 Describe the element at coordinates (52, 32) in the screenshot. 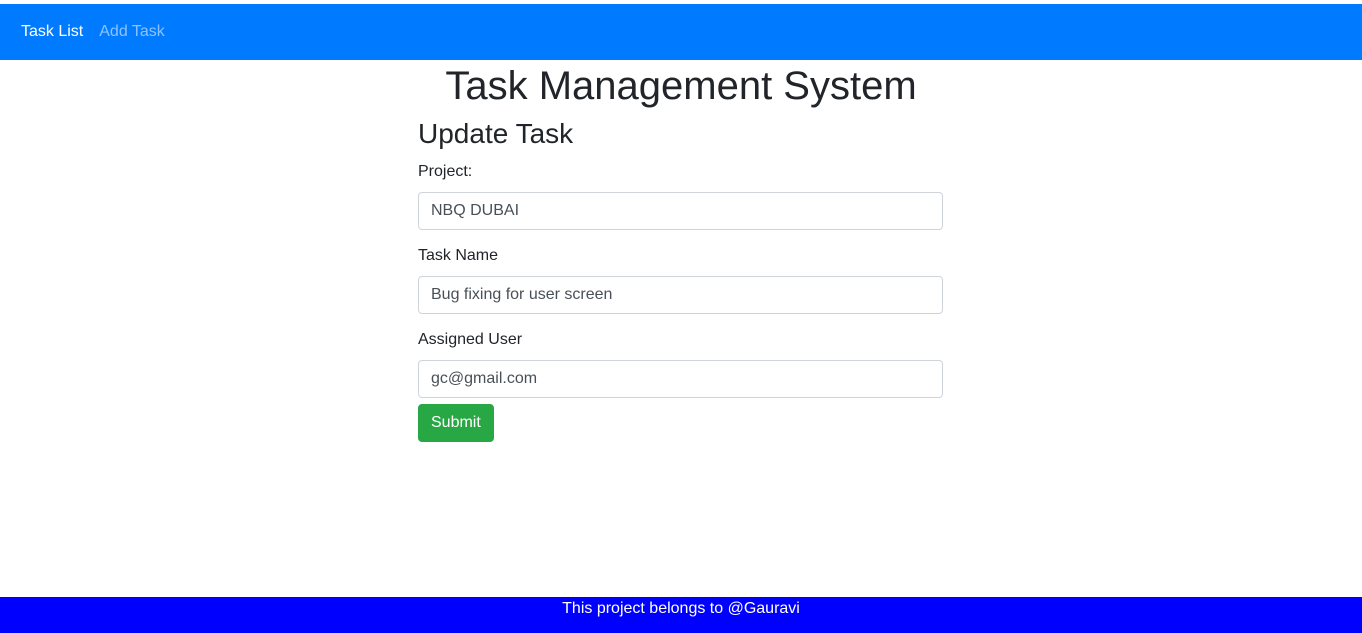

I see `nav-link-task-list: Task List` at that location.